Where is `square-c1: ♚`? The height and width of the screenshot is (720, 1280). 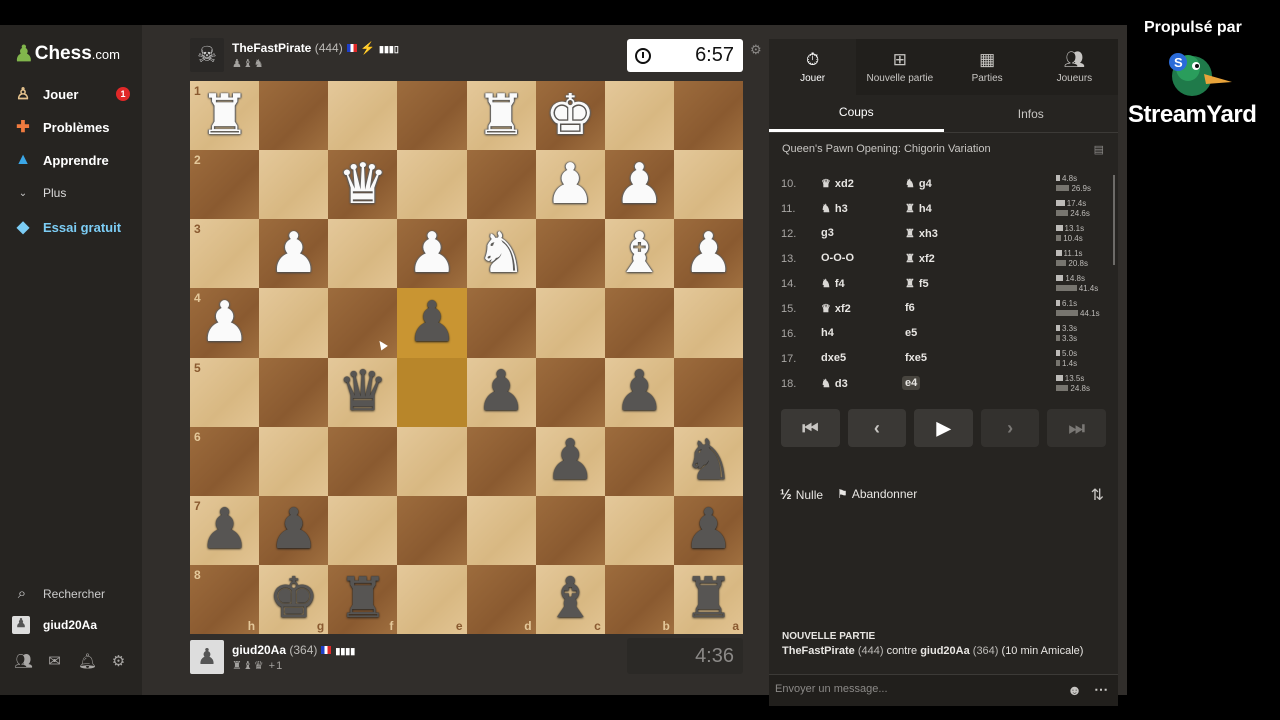 square-c1: ♚ is located at coordinates (570, 116).